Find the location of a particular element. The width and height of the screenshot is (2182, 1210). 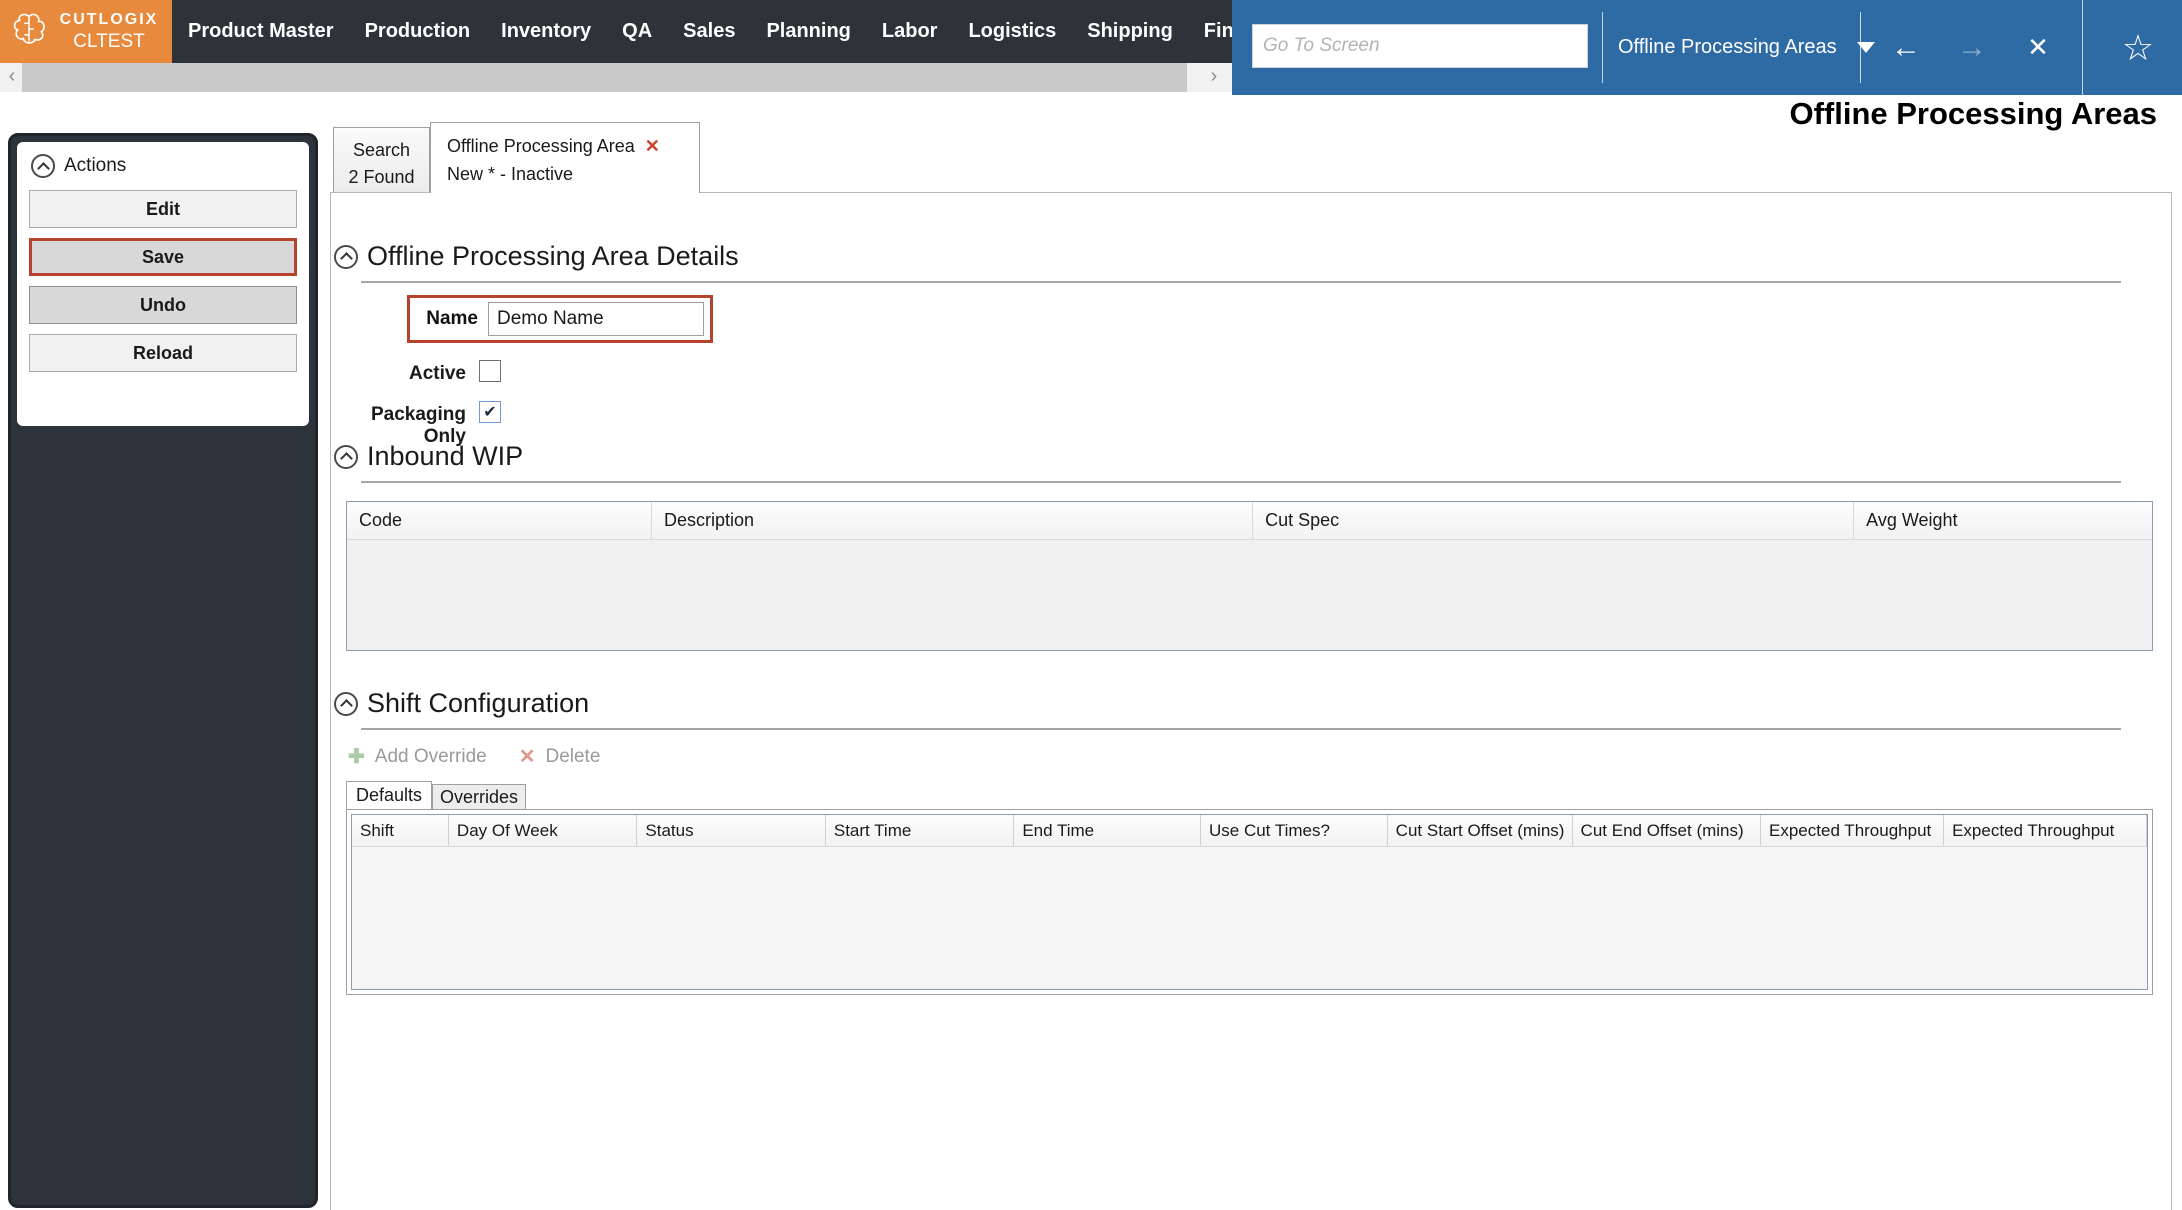

column-header-shift: Shift is located at coordinates (400, 830).